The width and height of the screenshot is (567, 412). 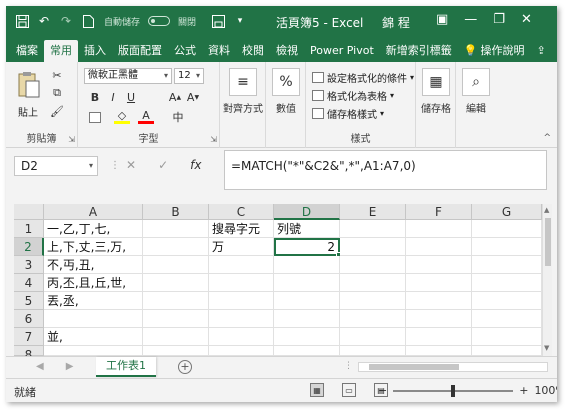 What do you see at coordinates (373, 229) in the screenshot?
I see `cell-e1` at bounding box center [373, 229].